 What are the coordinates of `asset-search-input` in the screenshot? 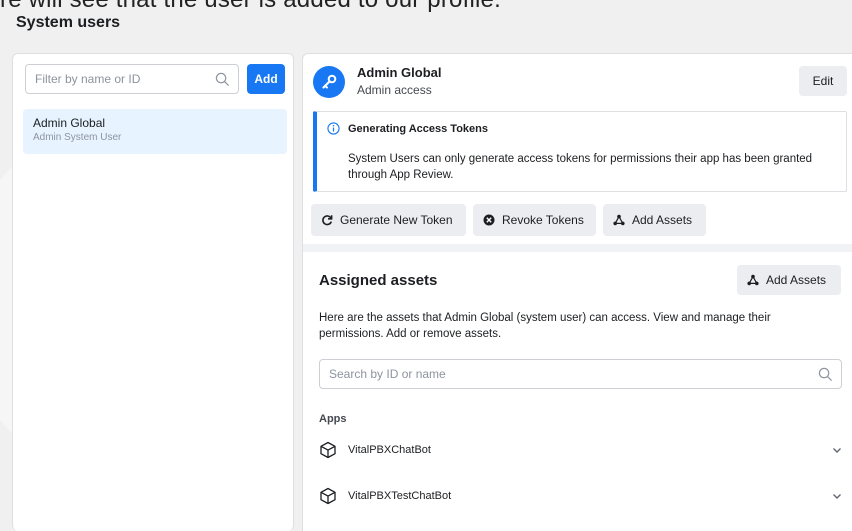 It's located at (560, 374).